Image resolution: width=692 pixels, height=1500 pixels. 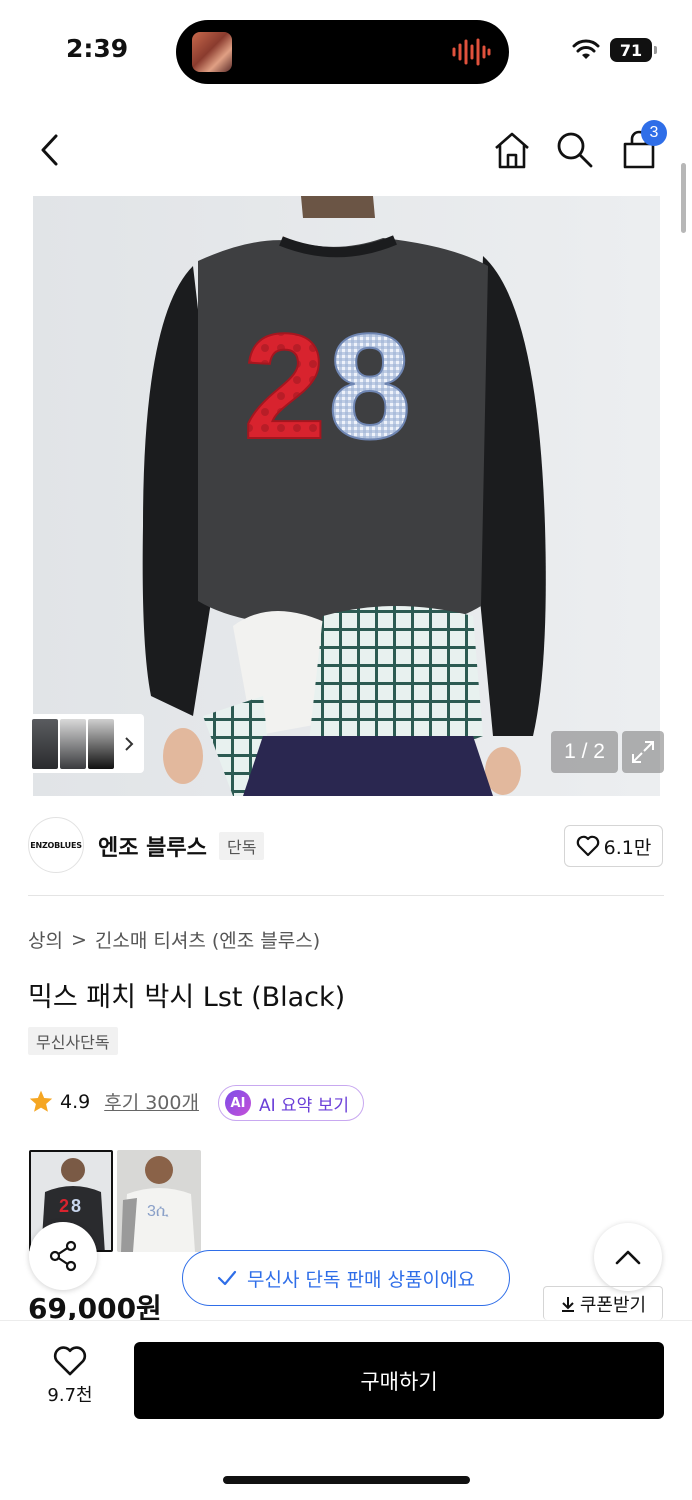 I want to click on print-digit-8: 8, so click(x=369, y=386).